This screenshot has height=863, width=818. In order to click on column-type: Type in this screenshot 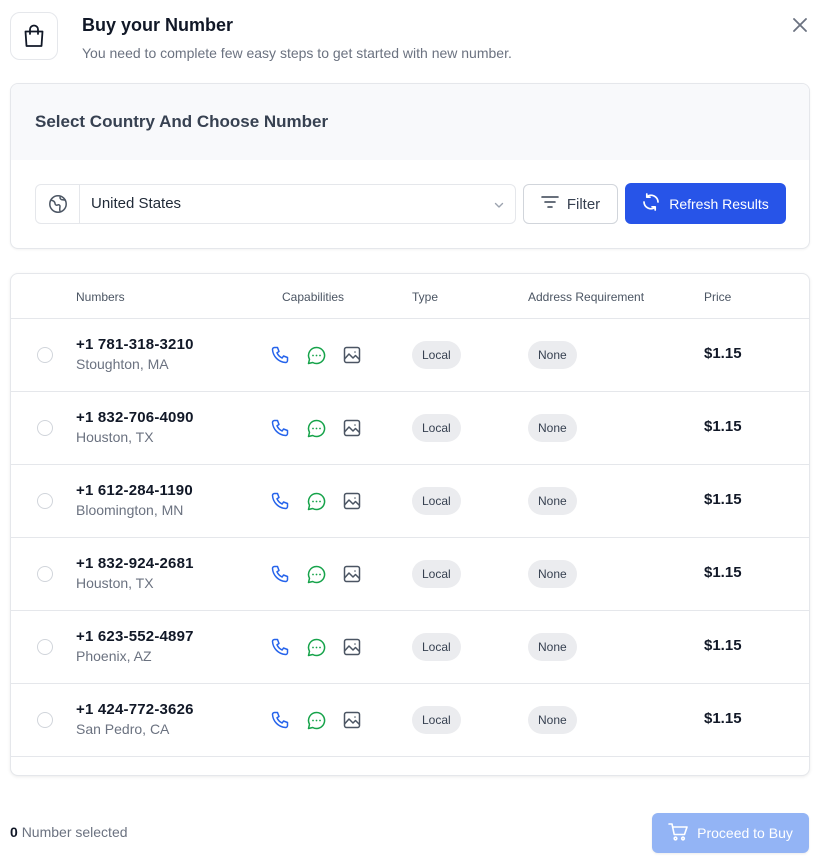, I will do `click(425, 297)`.